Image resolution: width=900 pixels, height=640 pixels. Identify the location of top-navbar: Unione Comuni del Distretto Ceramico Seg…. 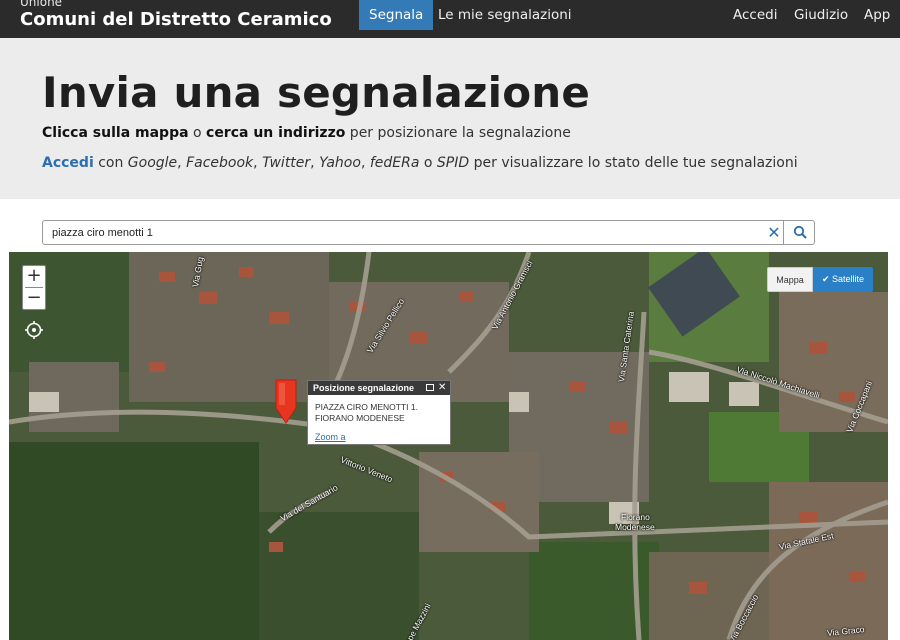
(450, 19).